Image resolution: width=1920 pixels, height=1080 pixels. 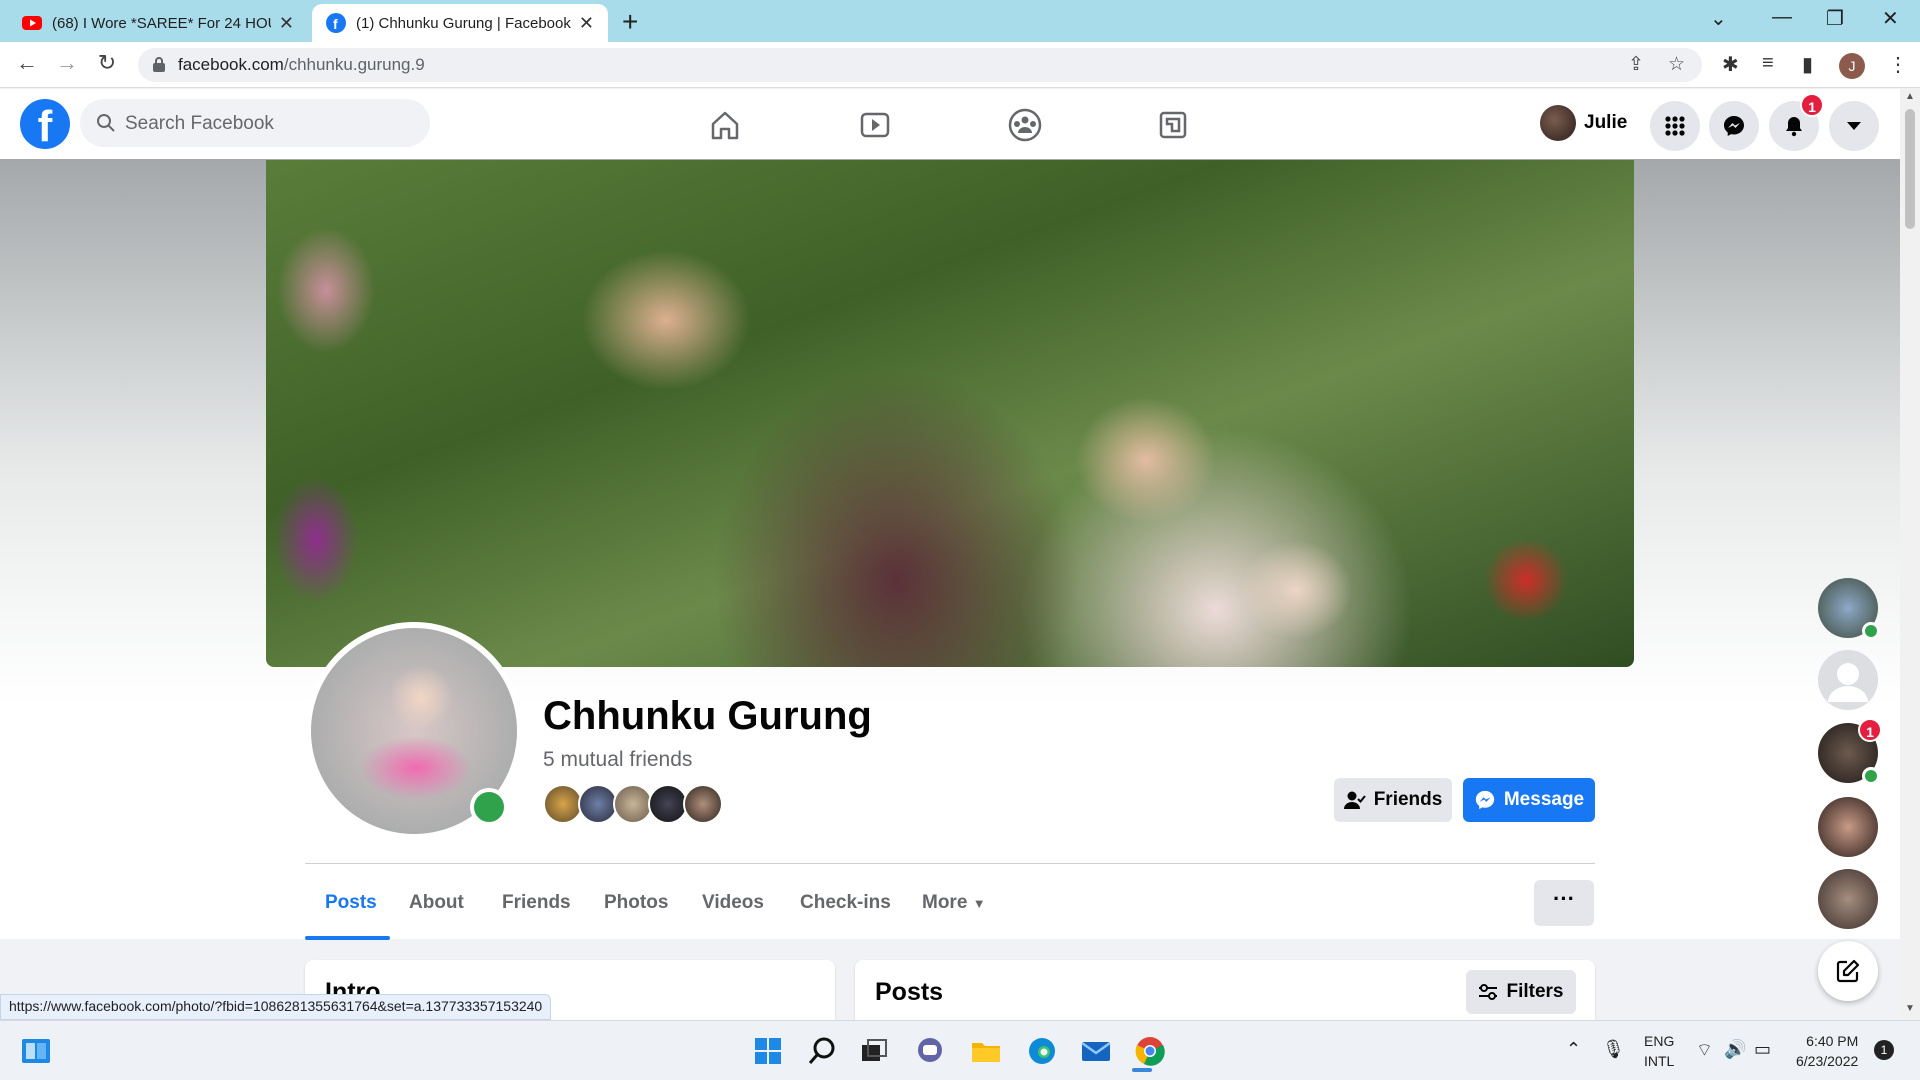 I want to click on compose-icon, so click(x=1848, y=971).